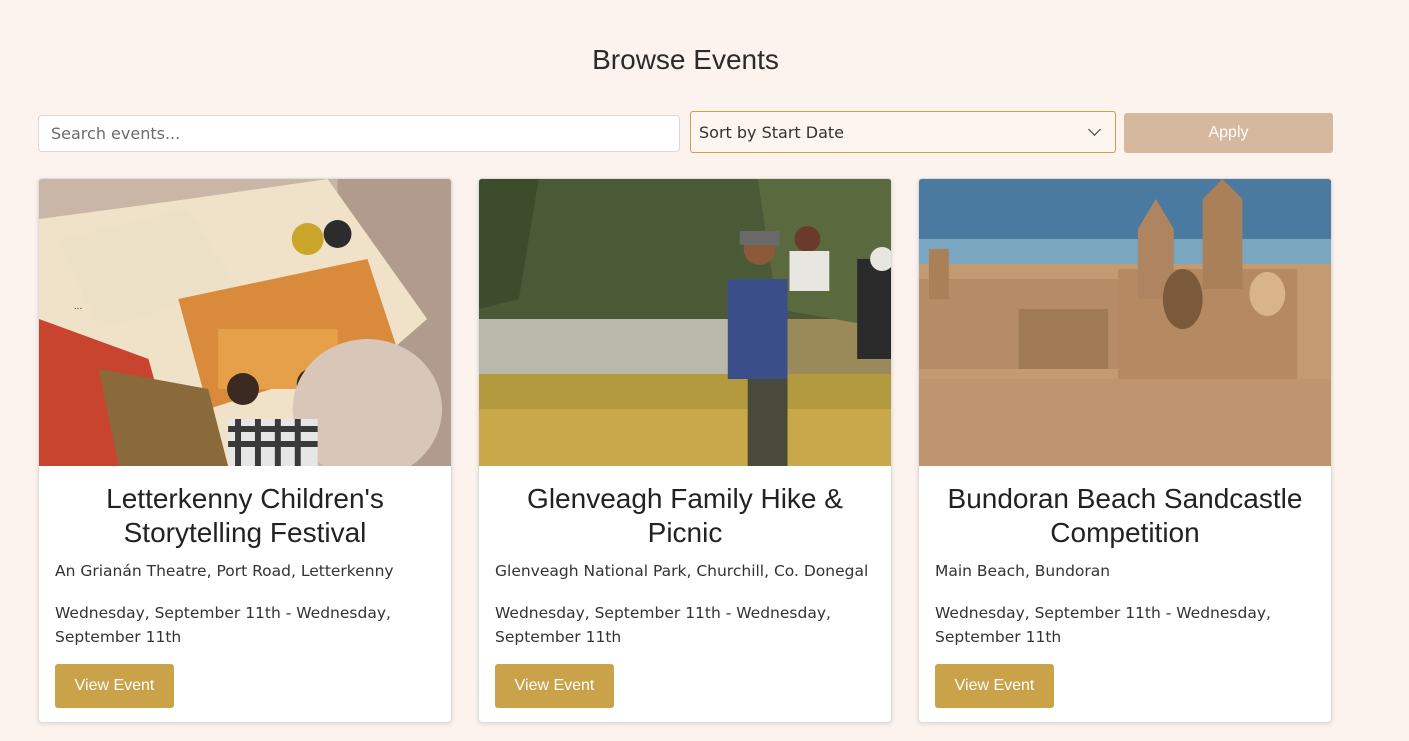 The width and height of the screenshot is (1409, 741). What do you see at coordinates (1023, 571) in the screenshot?
I see `event-location: Main Beach, Bundoran` at bounding box center [1023, 571].